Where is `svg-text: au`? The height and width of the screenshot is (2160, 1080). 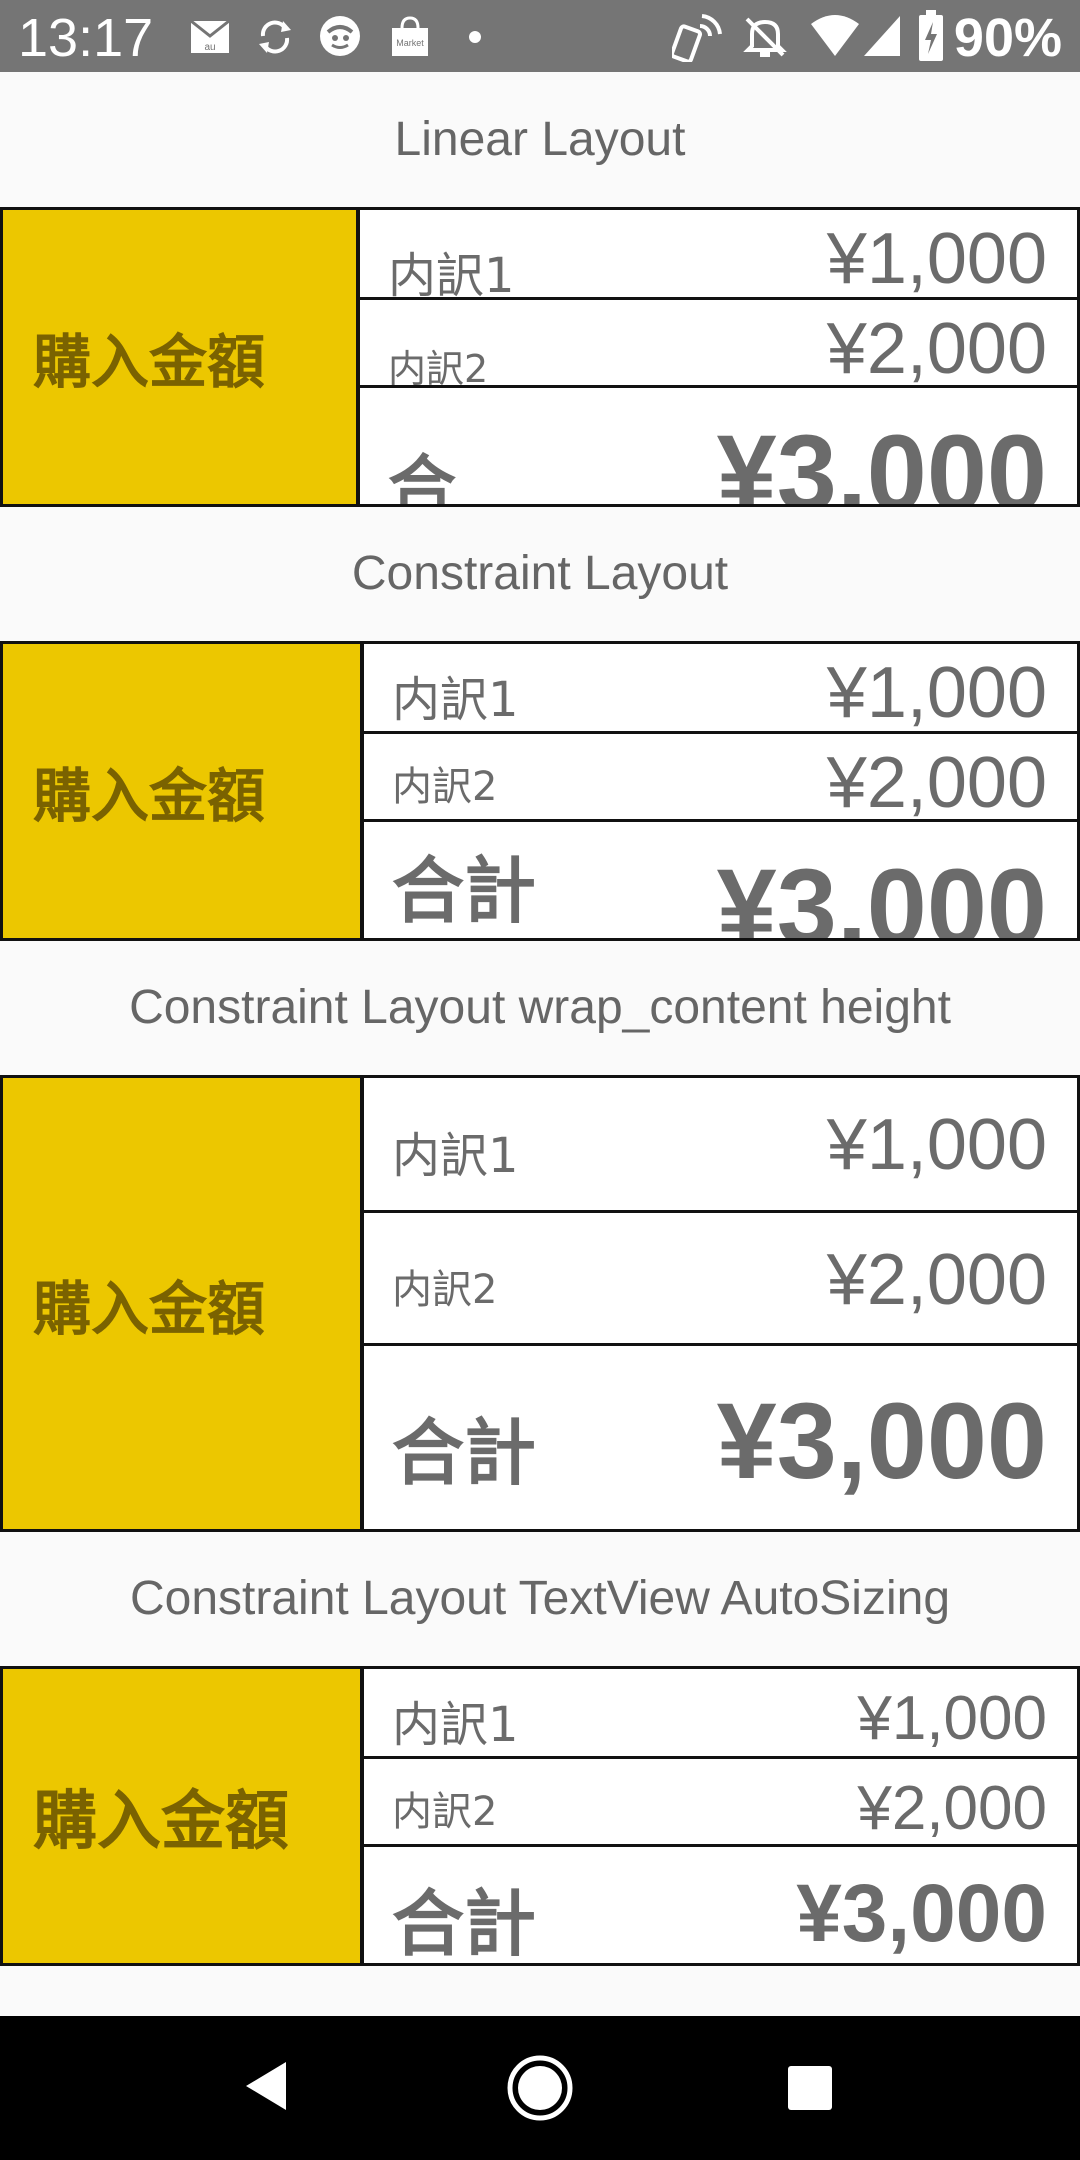 svg-text: au is located at coordinates (209, 47).